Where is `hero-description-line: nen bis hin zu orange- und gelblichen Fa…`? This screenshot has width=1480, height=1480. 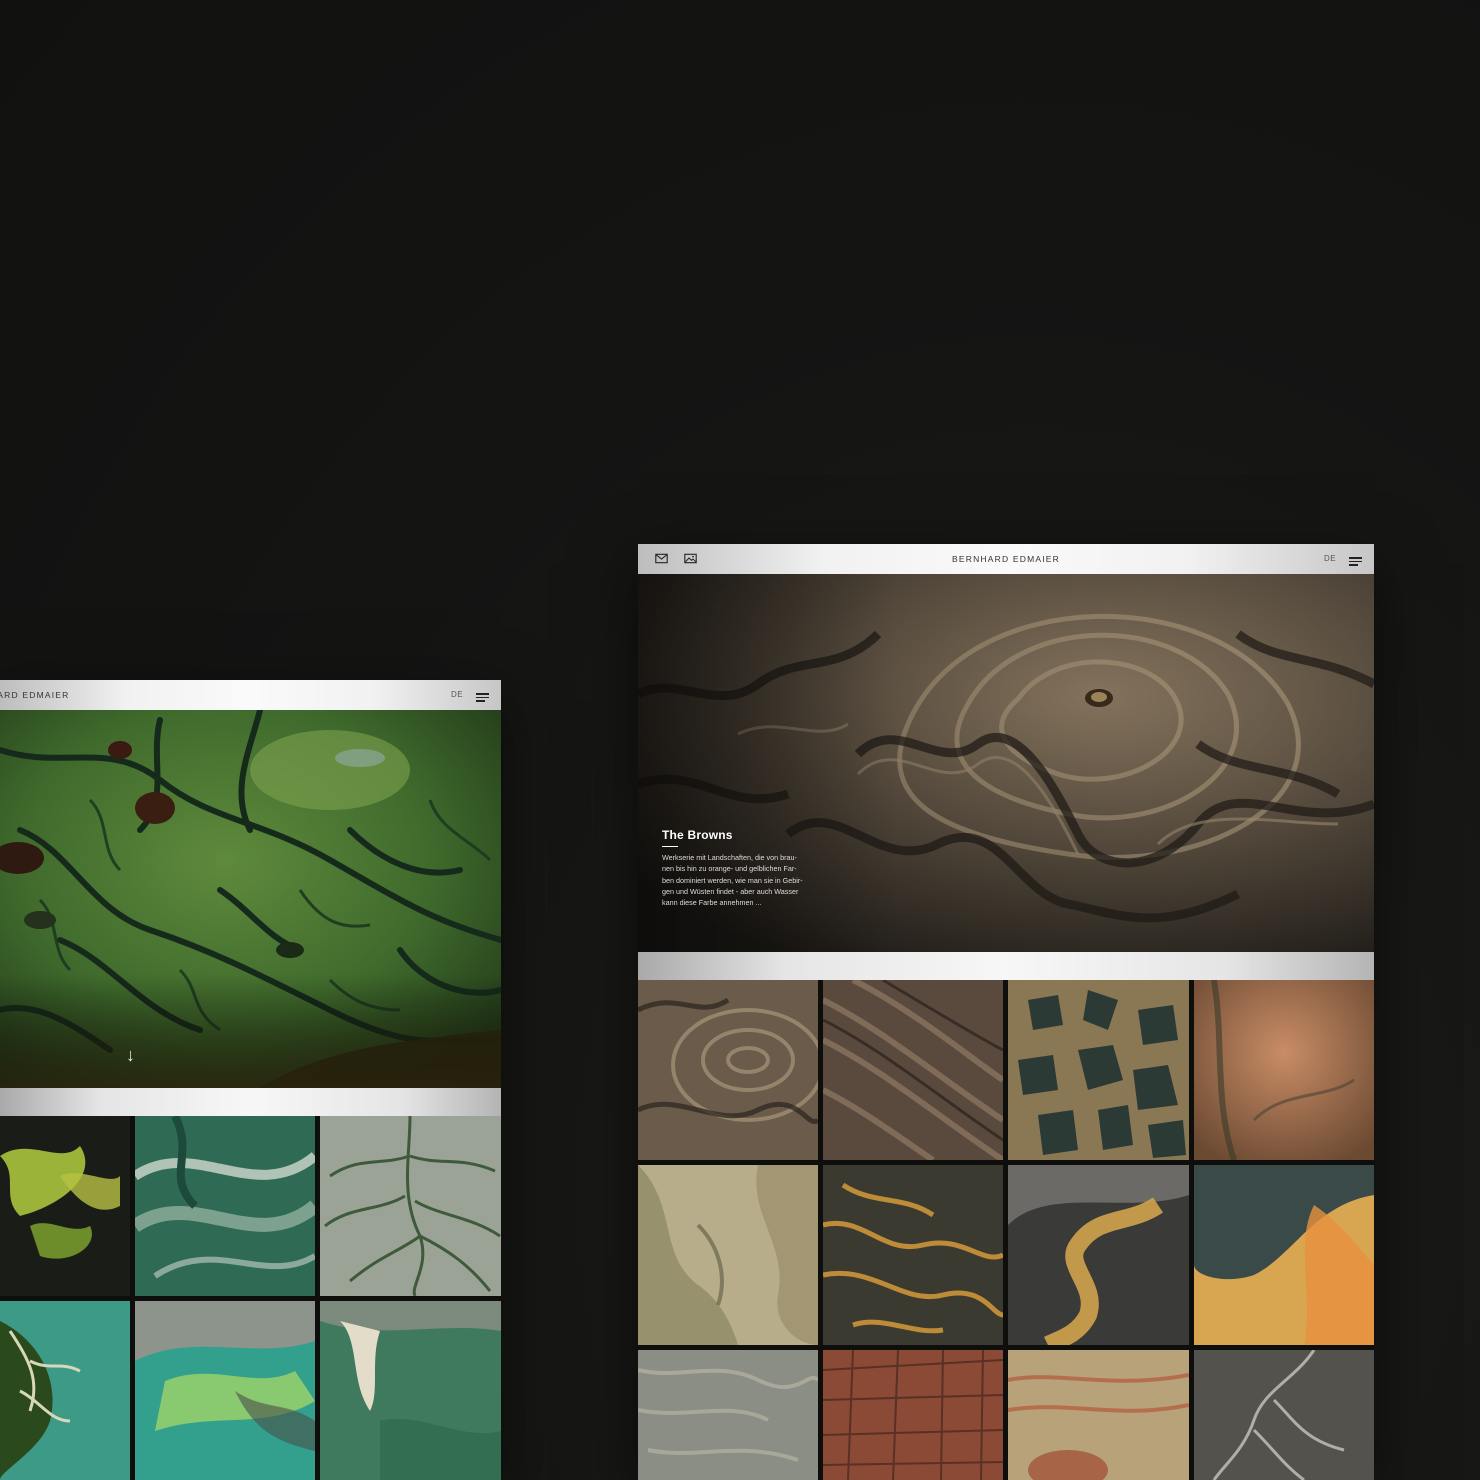 hero-description-line: nen bis hin zu orange- und gelblichen Fa… is located at coordinates (729, 869).